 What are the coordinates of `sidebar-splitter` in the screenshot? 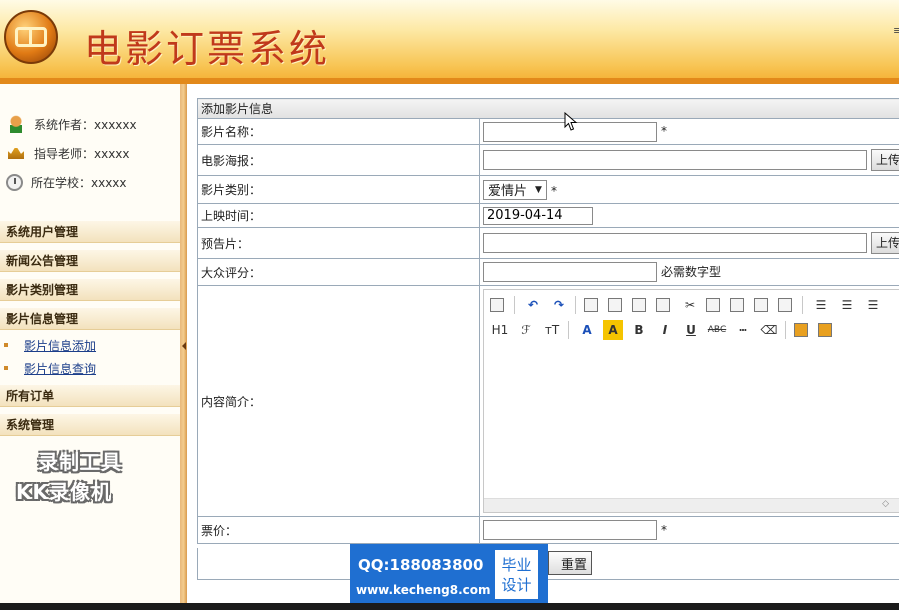 It's located at (183, 347).